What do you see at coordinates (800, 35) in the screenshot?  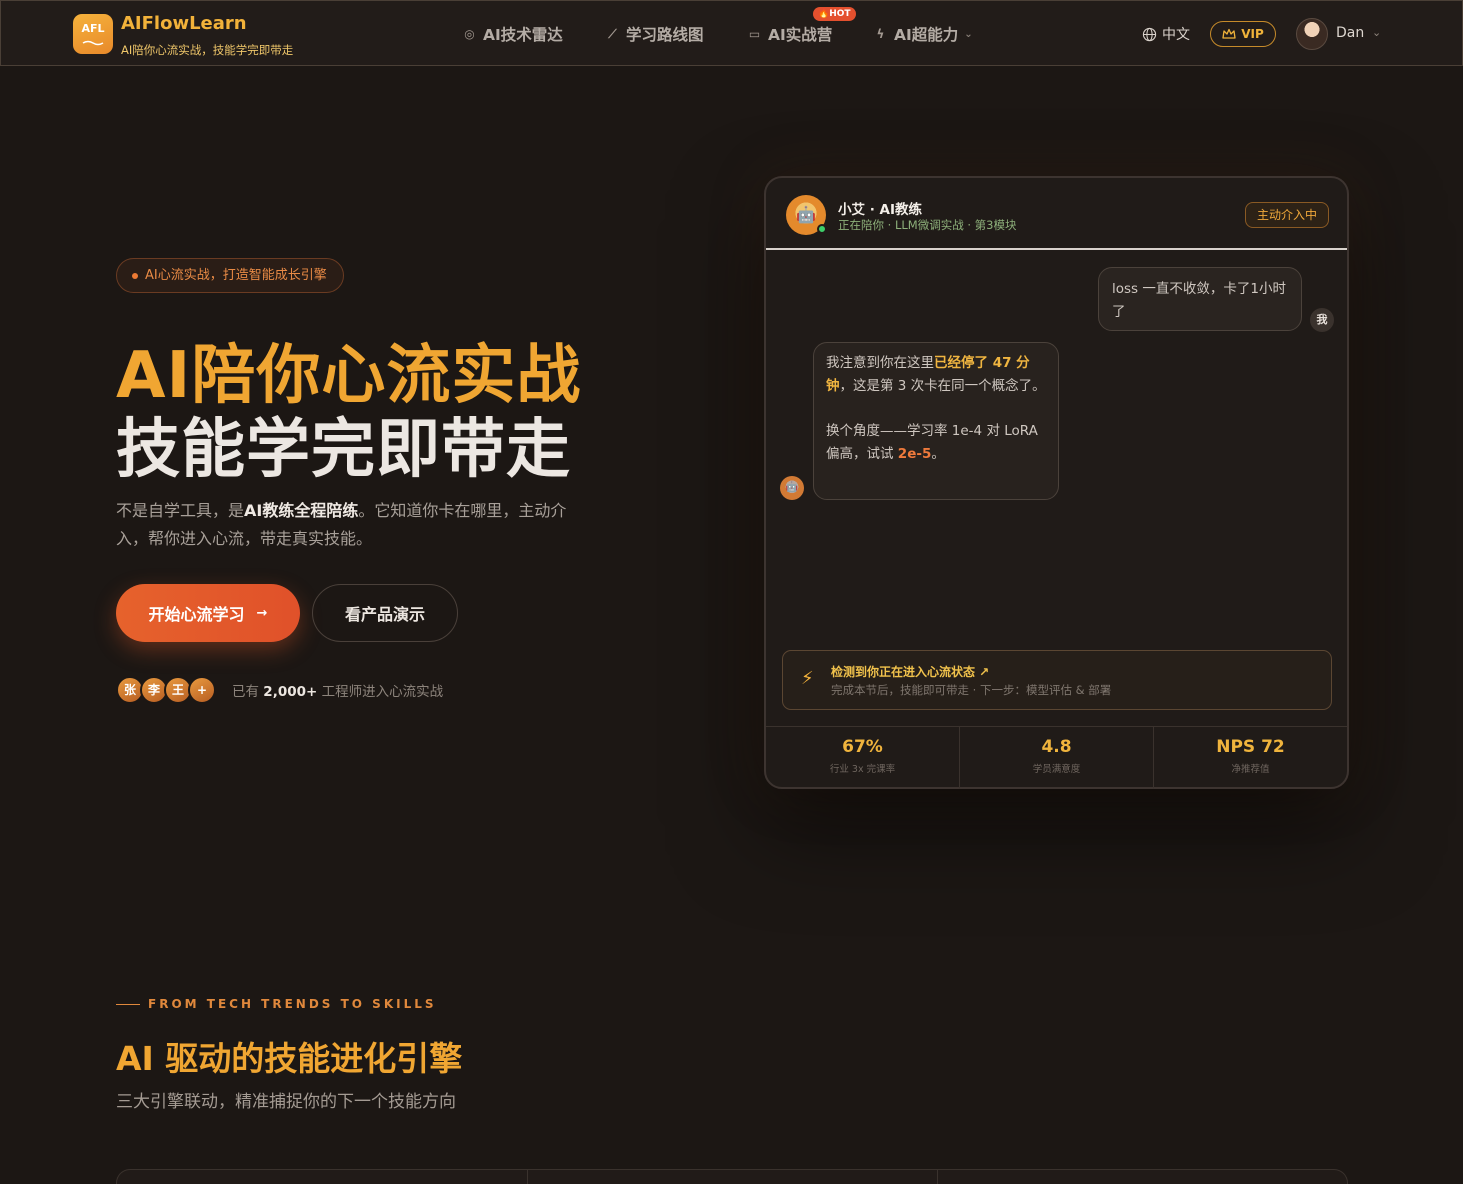 I see `nav-item-label: AI实战营` at bounding box center [800, 35].